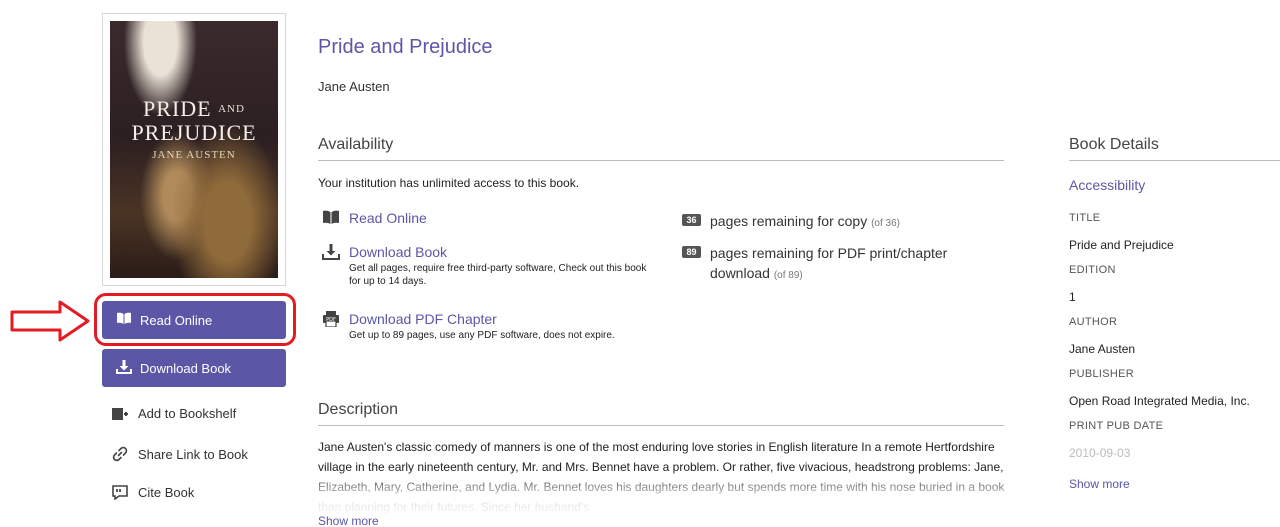  What do you see at coordinates (1116, 426) in the screenshot?
I see `detail-pubdate-label: PRINT PUB DATE` at bounding box center [1116, 426].